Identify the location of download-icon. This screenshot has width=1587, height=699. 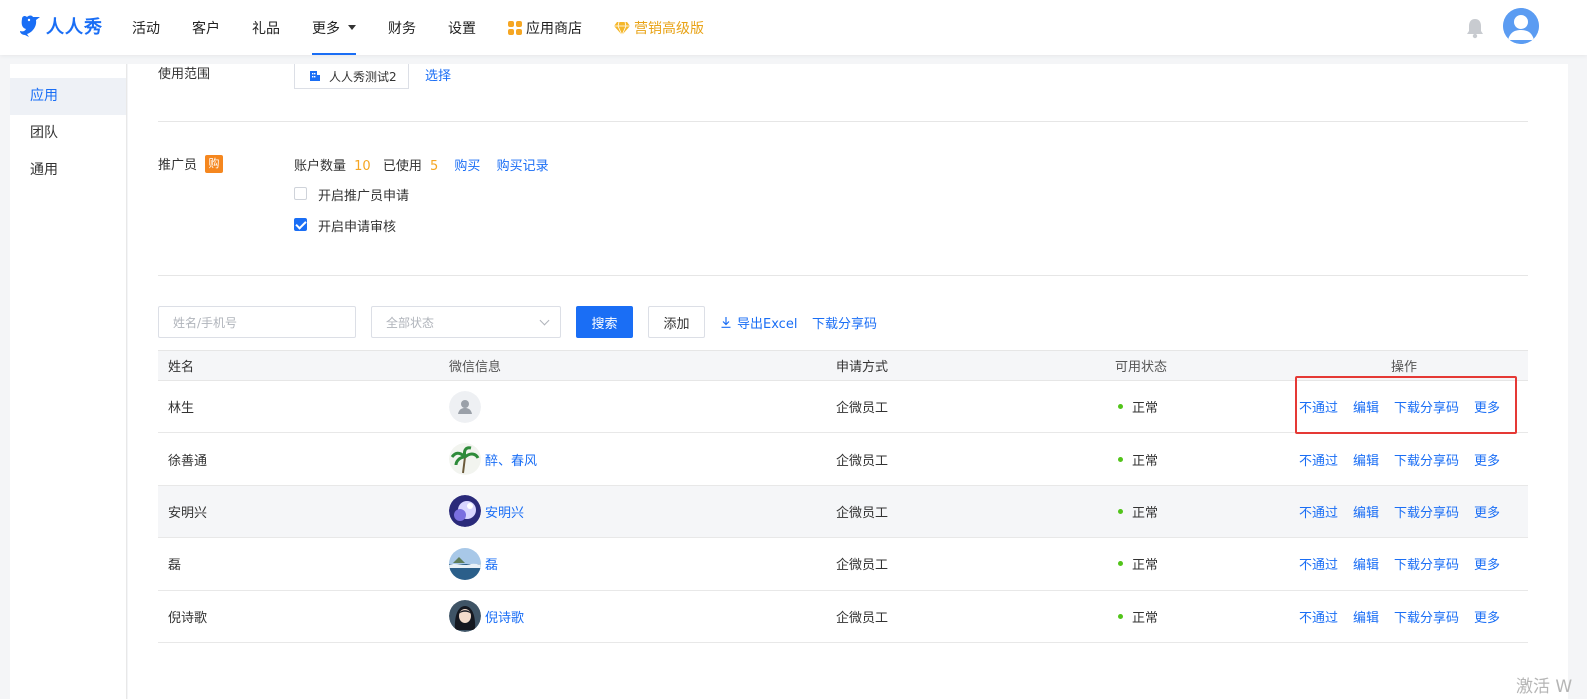
(726, 322).